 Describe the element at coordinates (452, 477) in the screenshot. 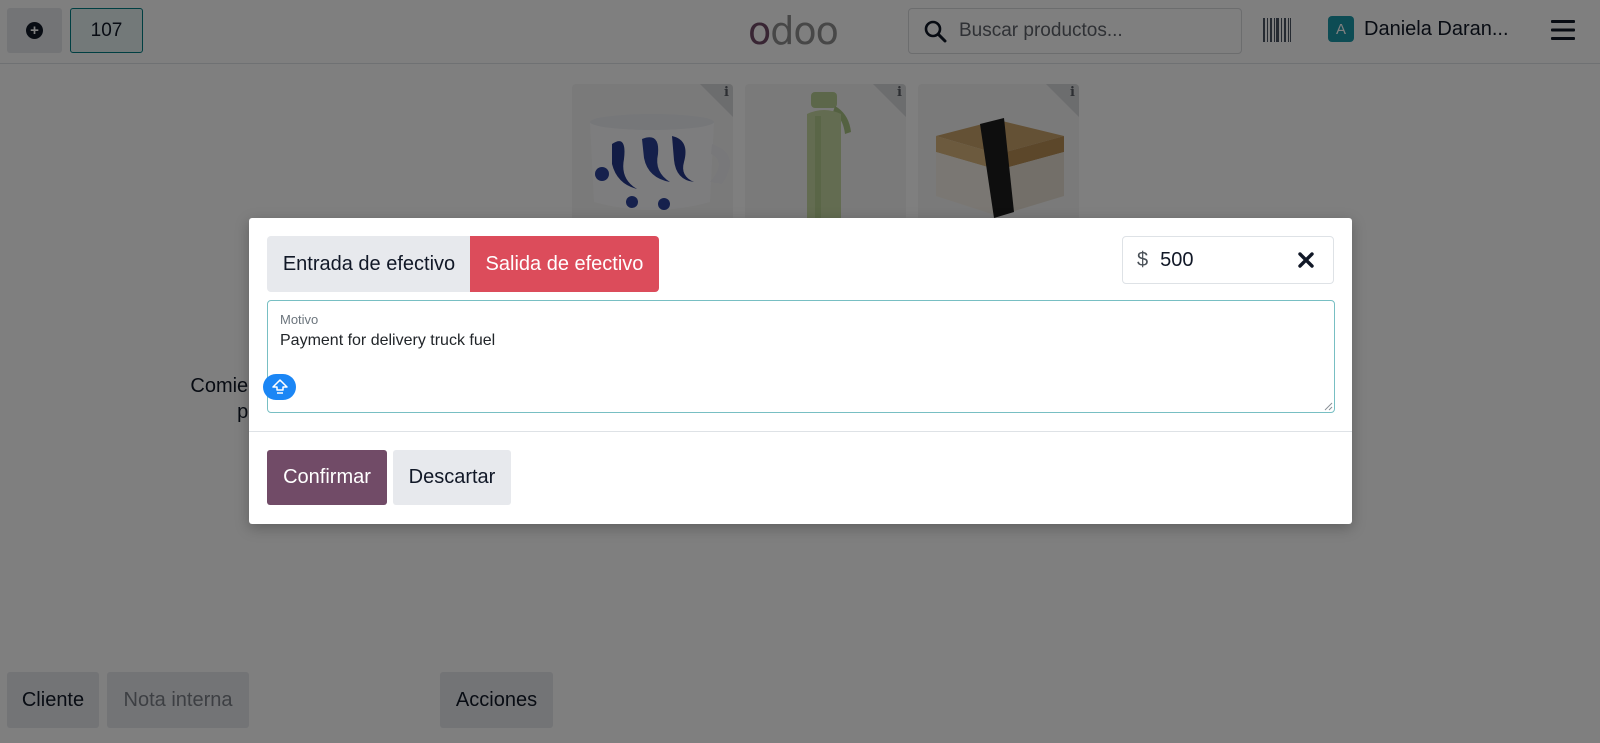

I see `discard-button: Descartar` at that location.